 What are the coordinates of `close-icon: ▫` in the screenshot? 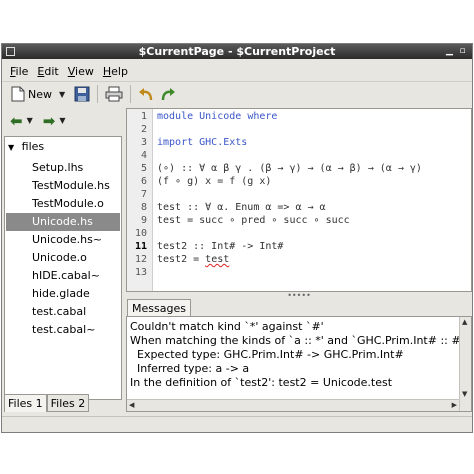 It's located at (462, 51).